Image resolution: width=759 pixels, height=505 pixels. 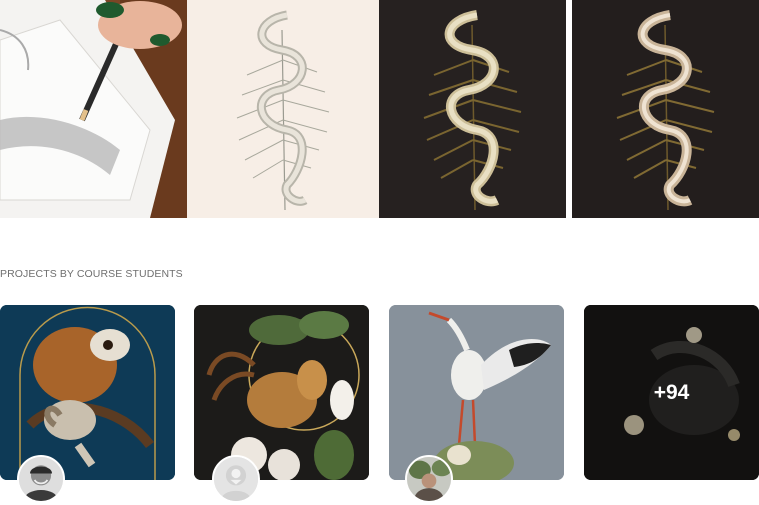 I want to click on projects-section-label: PROJECTS BY COURSE STUDENTS, so click(x=91, y=274).